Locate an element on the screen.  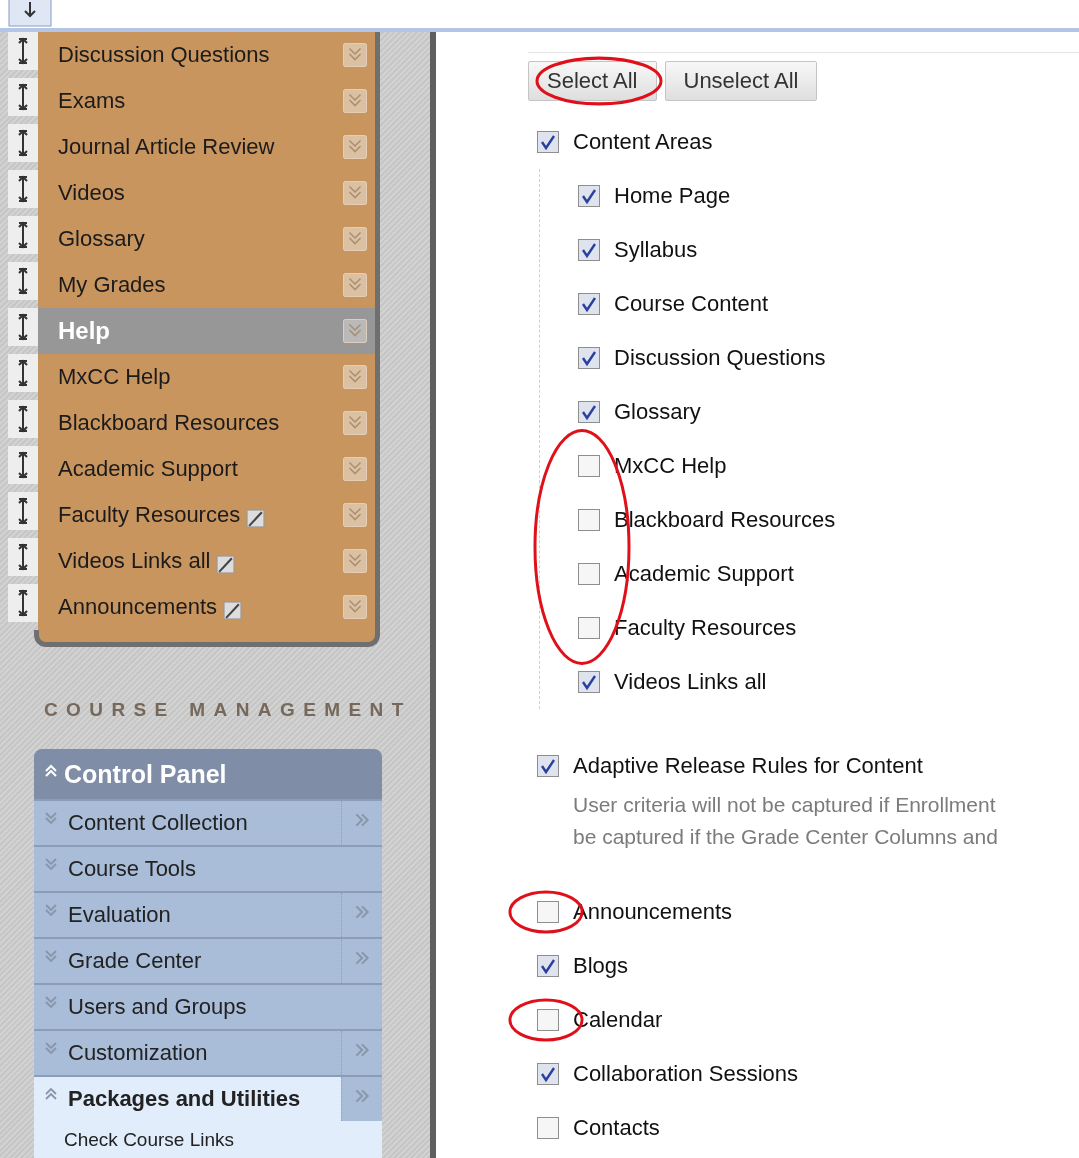
option-label: Discussion Questions is located at coordinates (720, 358).